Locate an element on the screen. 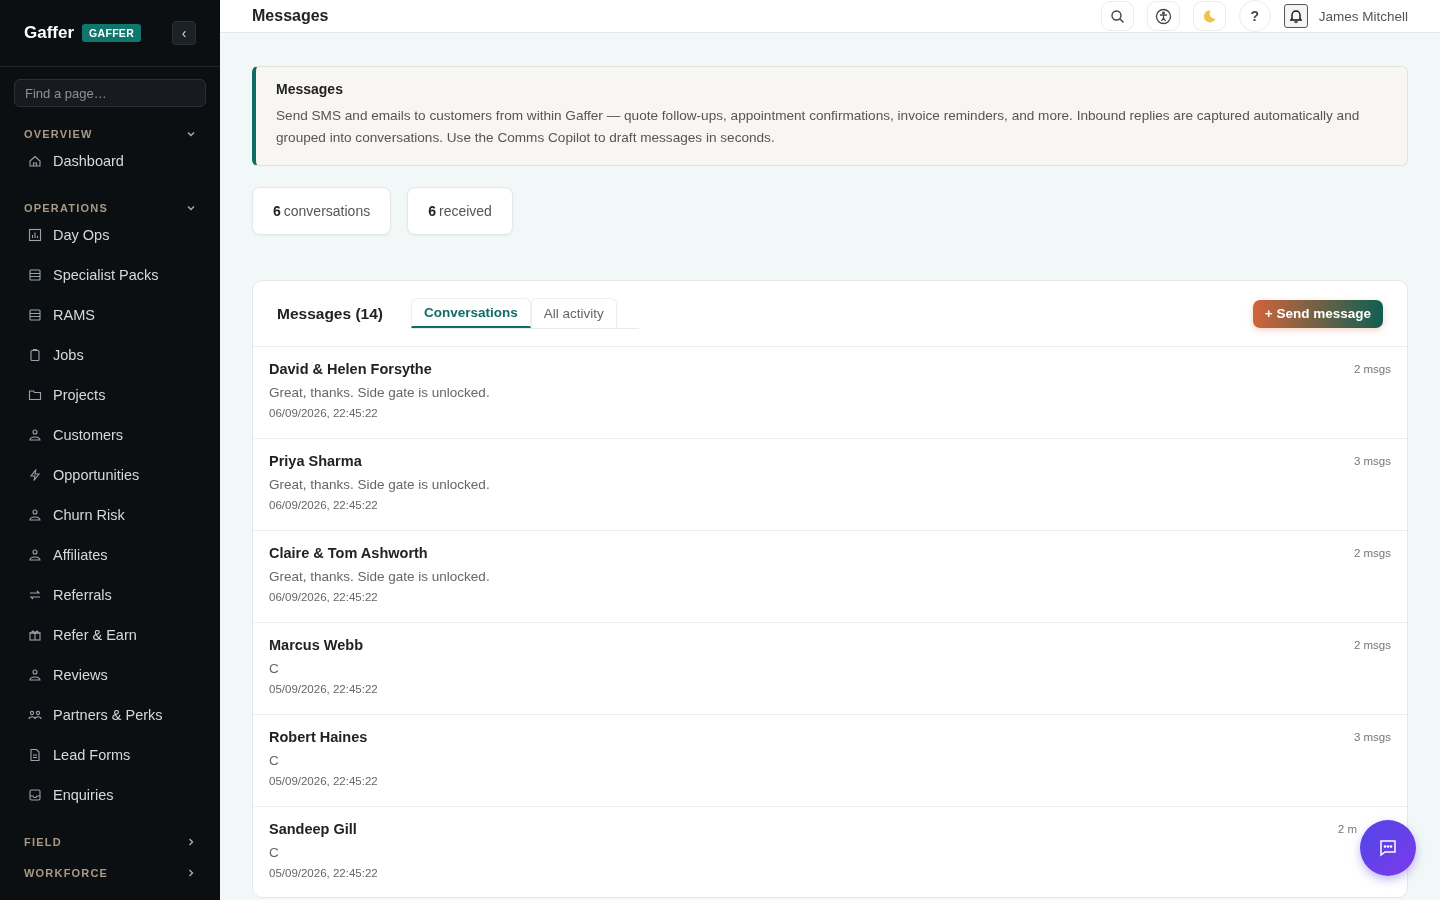 The width and height of the screenshot is (1440, 900). page-title: Messages is located at coordinates (290, 16).